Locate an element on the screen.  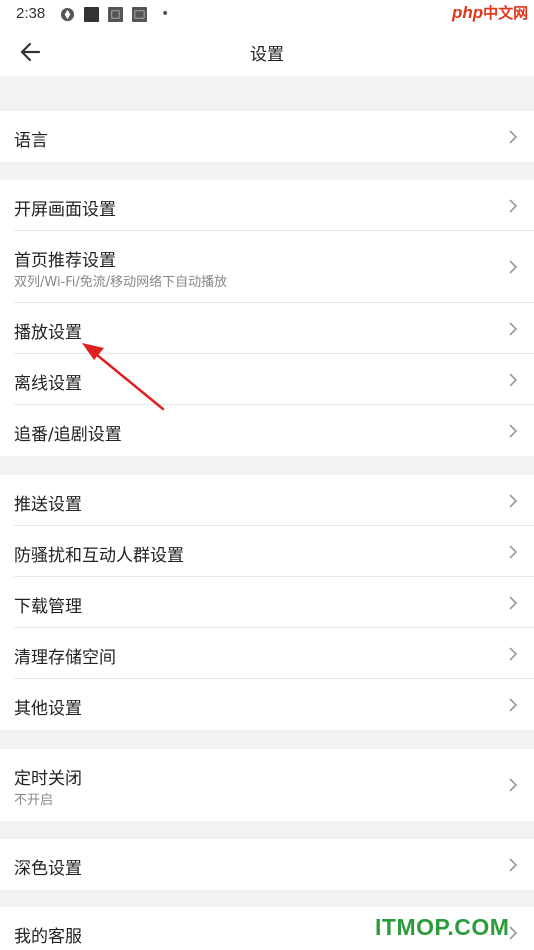
title-bar: 设置 is located at coordinates (267, 52).